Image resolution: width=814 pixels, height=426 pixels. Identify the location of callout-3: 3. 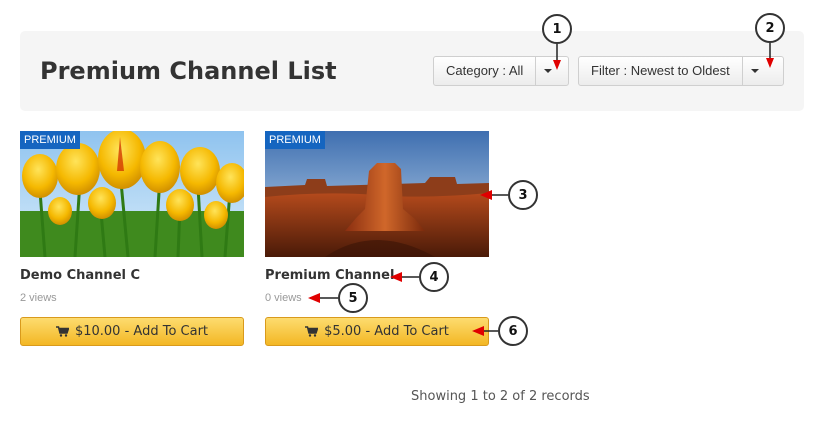
(523, 195).